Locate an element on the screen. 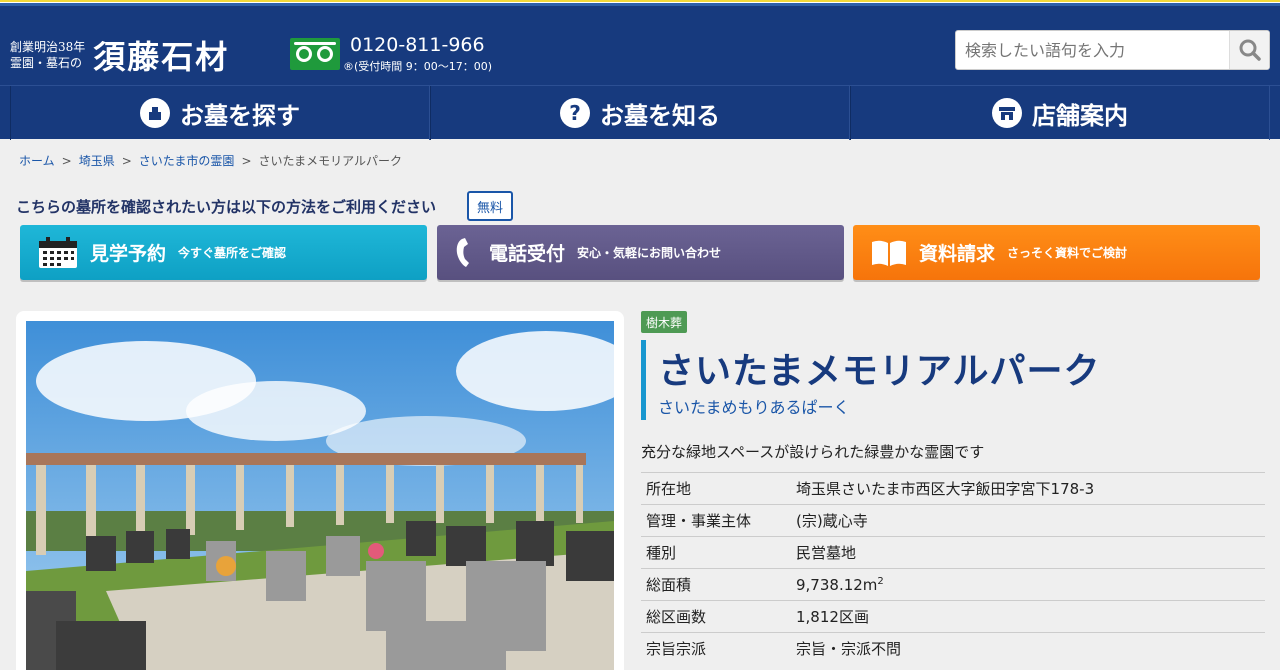 The width and height of the screenshot is (1280, 670). search-button is located at coordinates (1249, 50).